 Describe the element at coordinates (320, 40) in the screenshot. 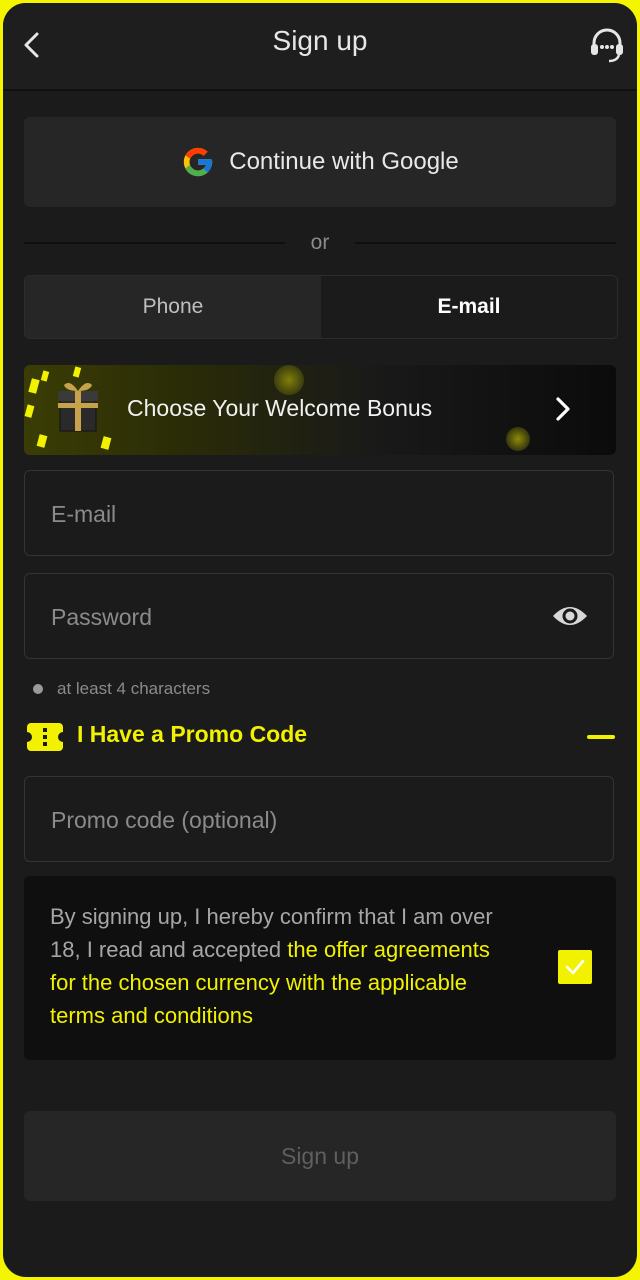

I see `page-title: Sign up` at that location.